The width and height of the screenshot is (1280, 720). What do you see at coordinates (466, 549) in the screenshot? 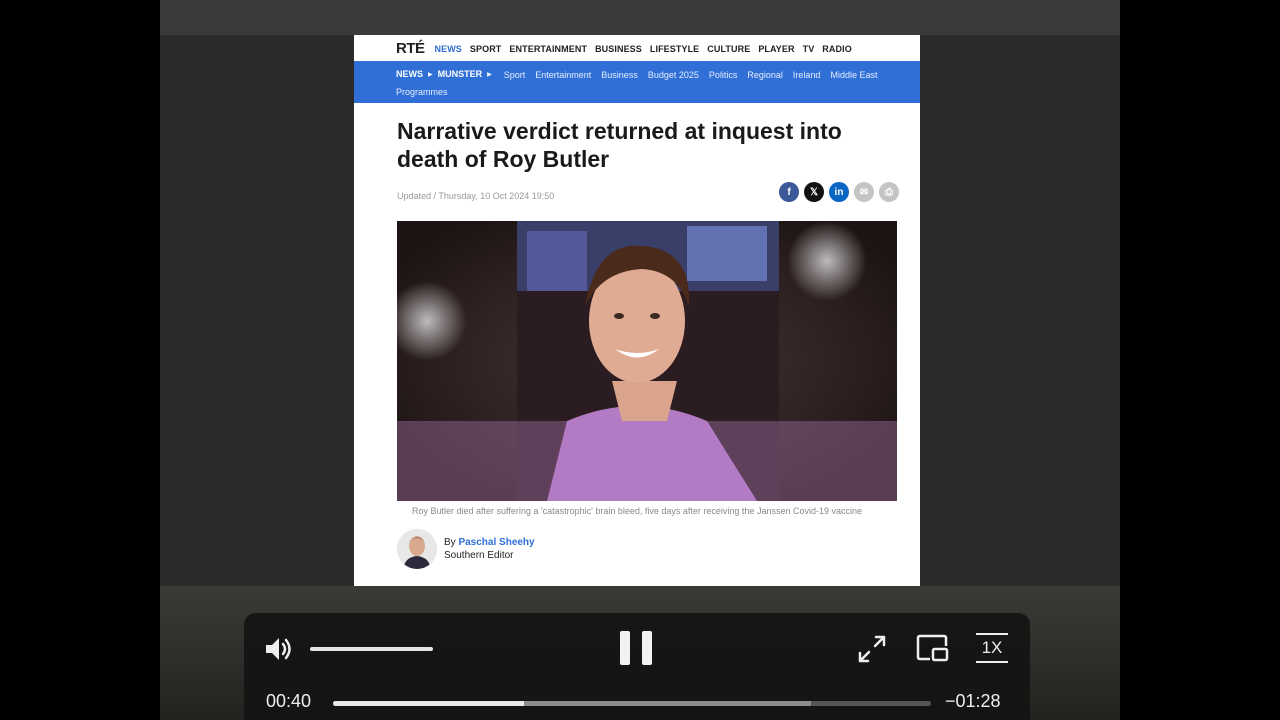
I see `byline: By Paschal Sheehy Southern Editor` at bounding box center [466, 549].